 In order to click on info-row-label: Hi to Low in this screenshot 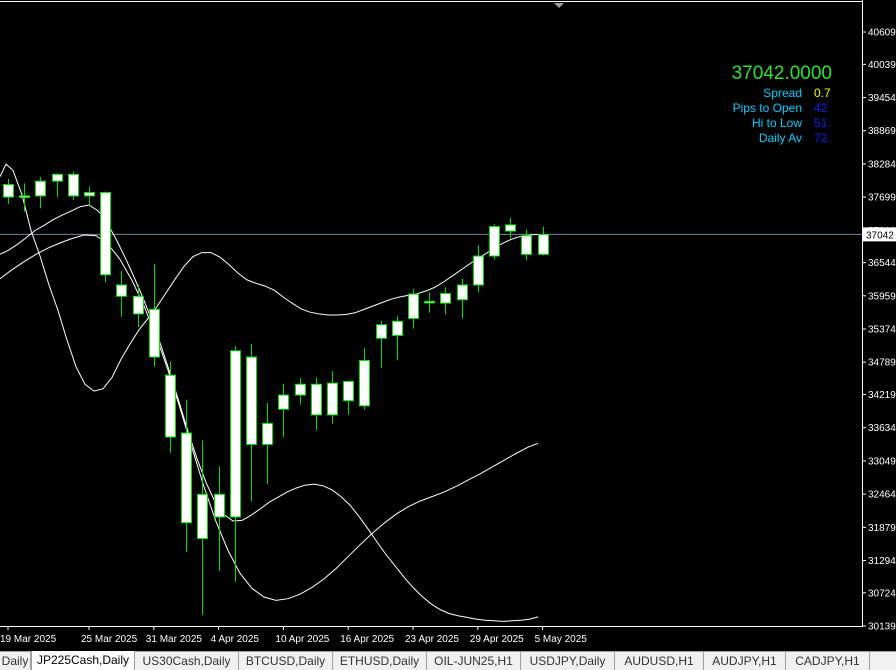, I will do `click(776, 123)`.